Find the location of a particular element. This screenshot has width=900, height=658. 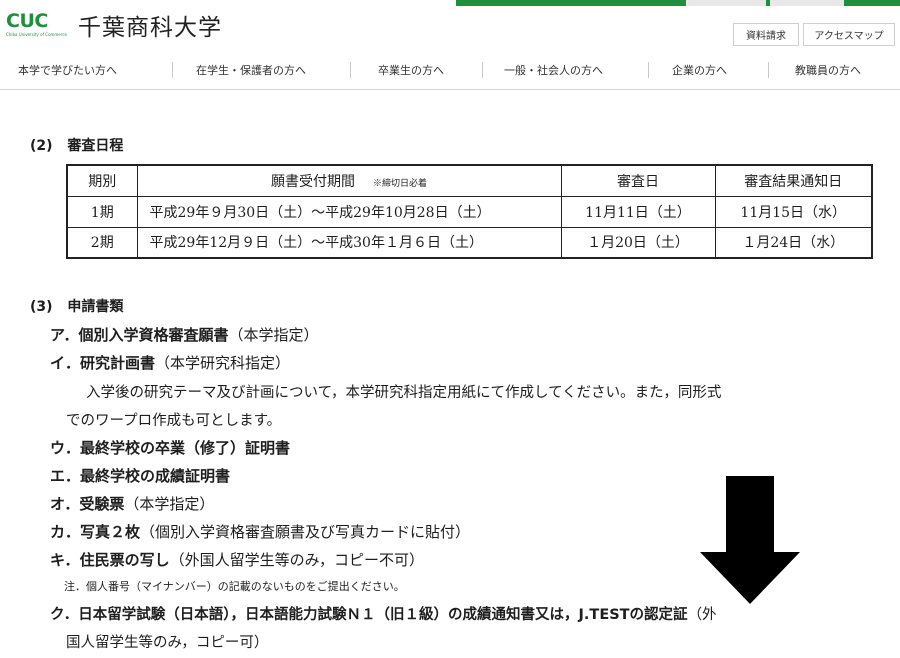

item-note: （本学研究科指定） is located at coordinates (223, 363).